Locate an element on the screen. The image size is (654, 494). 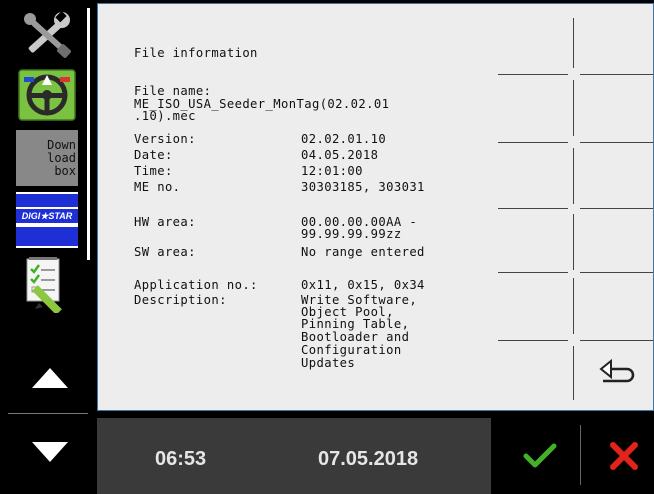
accept-button is located at coordinates (540, 456).